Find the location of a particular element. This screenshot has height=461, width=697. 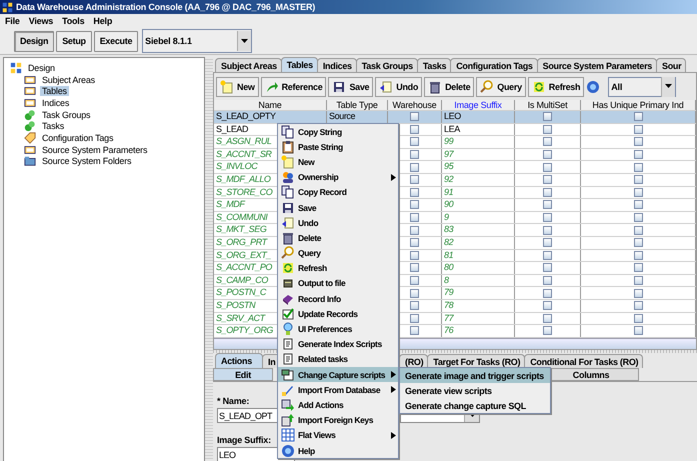

table-cell: 92 is located at coordinates (478, 180).